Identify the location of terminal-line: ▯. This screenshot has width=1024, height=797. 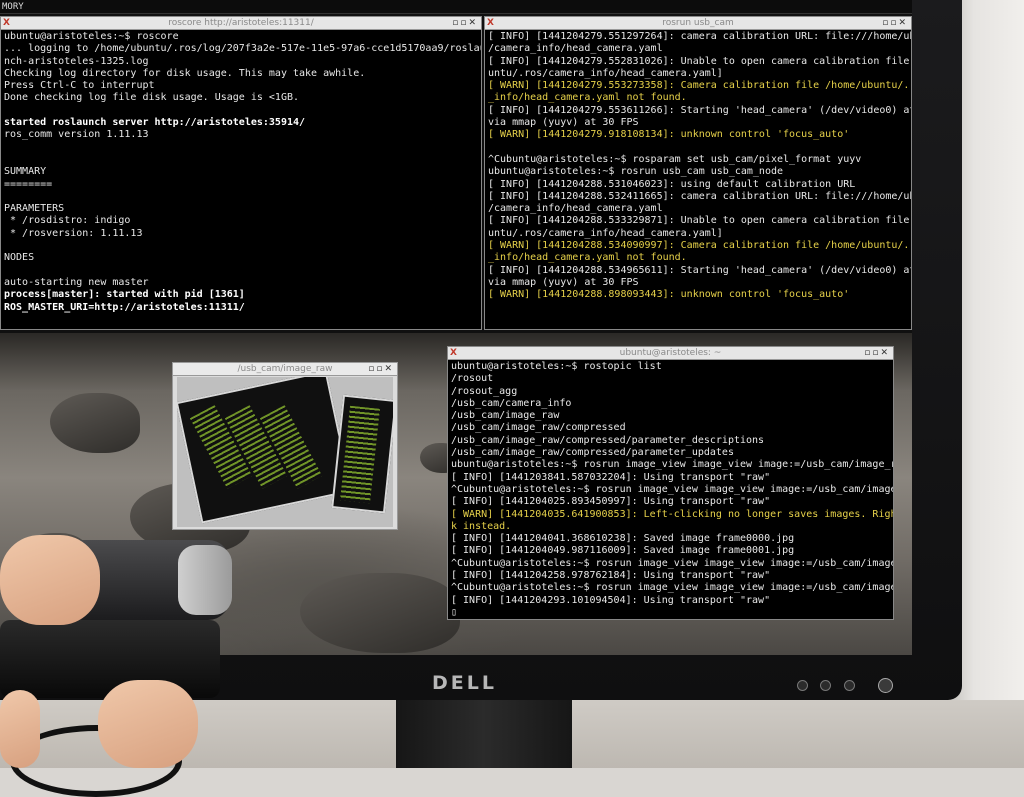
(454, 612).